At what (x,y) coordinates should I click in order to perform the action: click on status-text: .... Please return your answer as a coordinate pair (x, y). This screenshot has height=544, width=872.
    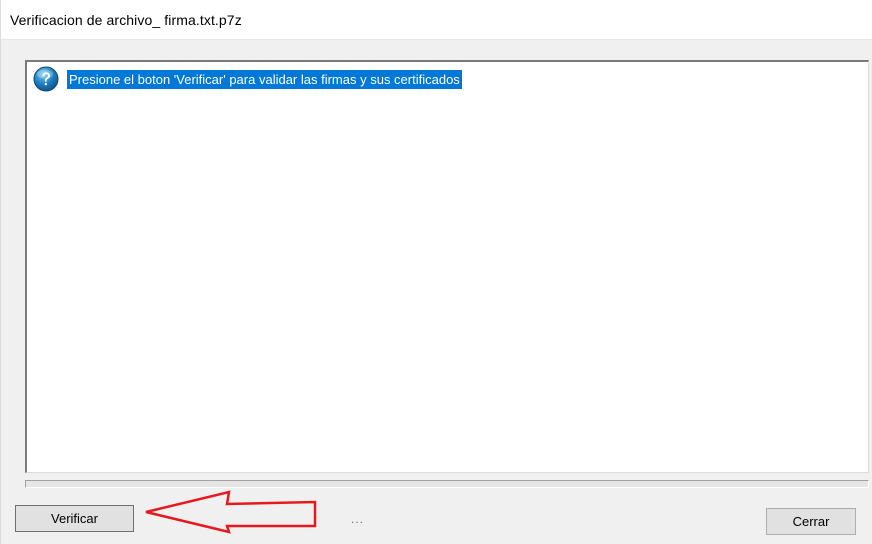
    Looking at the image, I should click on (358, 519).